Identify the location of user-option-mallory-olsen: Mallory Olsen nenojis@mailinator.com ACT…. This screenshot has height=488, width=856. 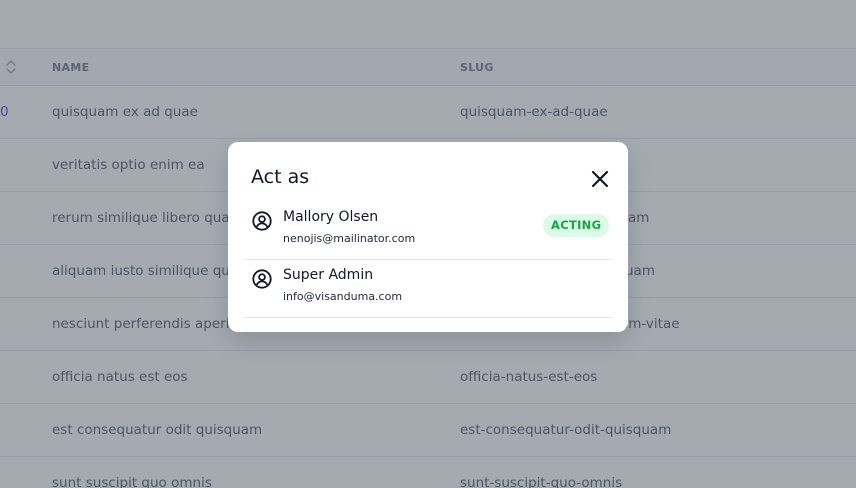
(428, 231).